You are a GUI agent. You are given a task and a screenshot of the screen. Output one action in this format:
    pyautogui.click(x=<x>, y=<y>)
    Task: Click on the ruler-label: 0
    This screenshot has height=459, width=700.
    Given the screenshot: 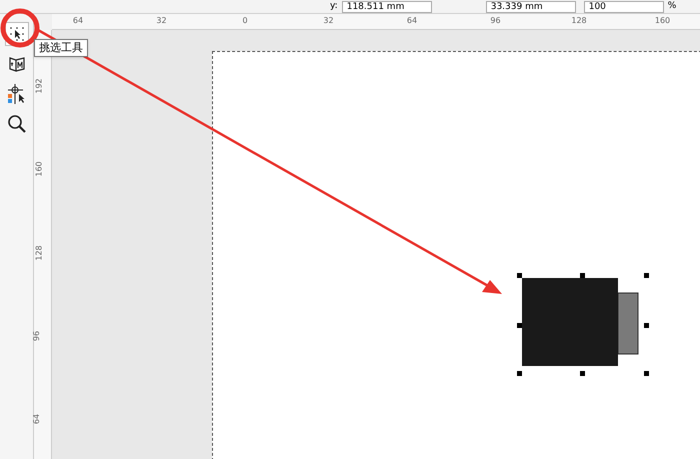 What is the action you would take?
    pyautogui.click(x=245, y=21)
    